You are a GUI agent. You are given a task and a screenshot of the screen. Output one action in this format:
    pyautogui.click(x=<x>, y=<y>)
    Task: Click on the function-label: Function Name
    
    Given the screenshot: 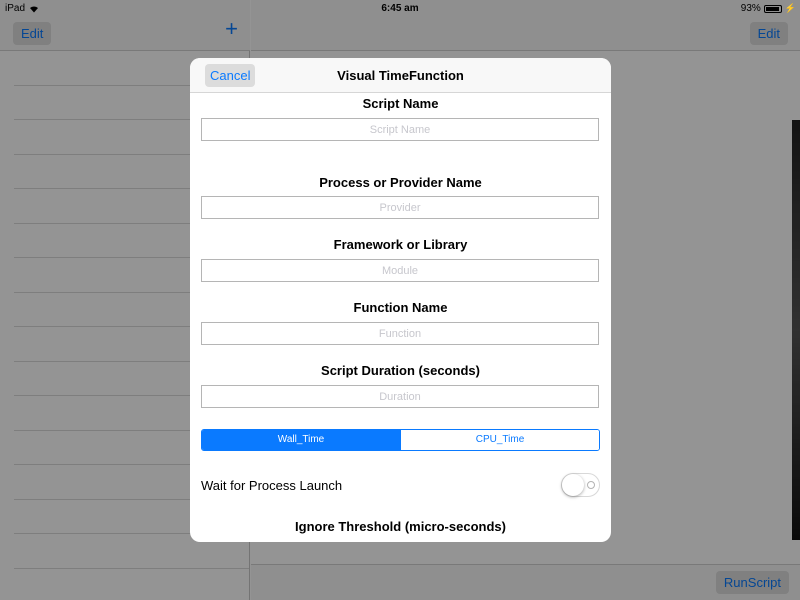 What is the action you would take?
    pyautogui.click(x=400, y=307)
    